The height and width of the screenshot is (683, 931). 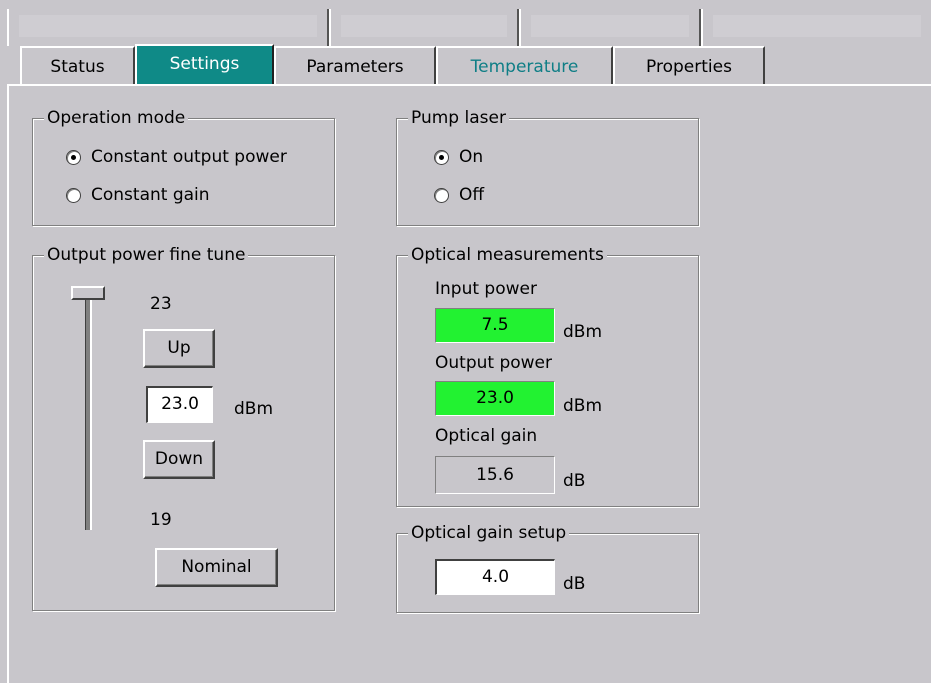 I want to click on output-power-input: 23.0, so click(x=179, y=404).